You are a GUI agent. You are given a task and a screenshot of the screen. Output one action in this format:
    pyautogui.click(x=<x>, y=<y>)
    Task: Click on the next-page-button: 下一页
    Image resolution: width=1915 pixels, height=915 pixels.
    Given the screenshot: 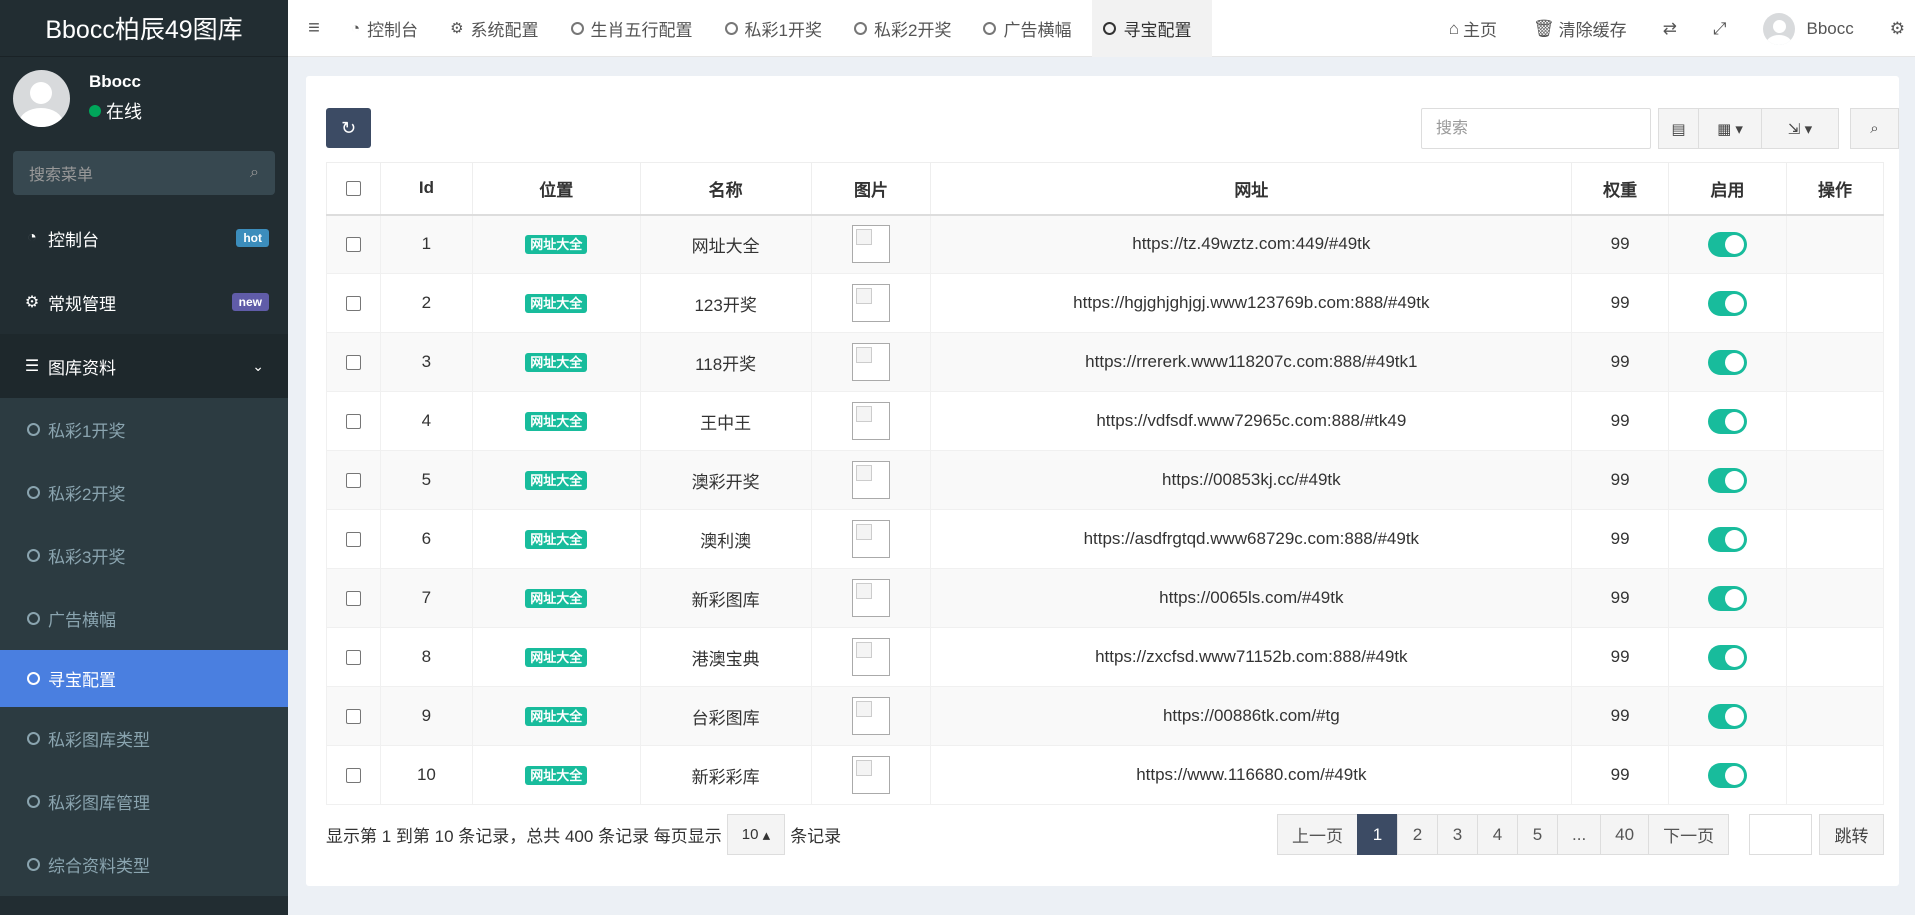 What is the action you would take?
    pyautogui.click(x=1689, y=834)
    